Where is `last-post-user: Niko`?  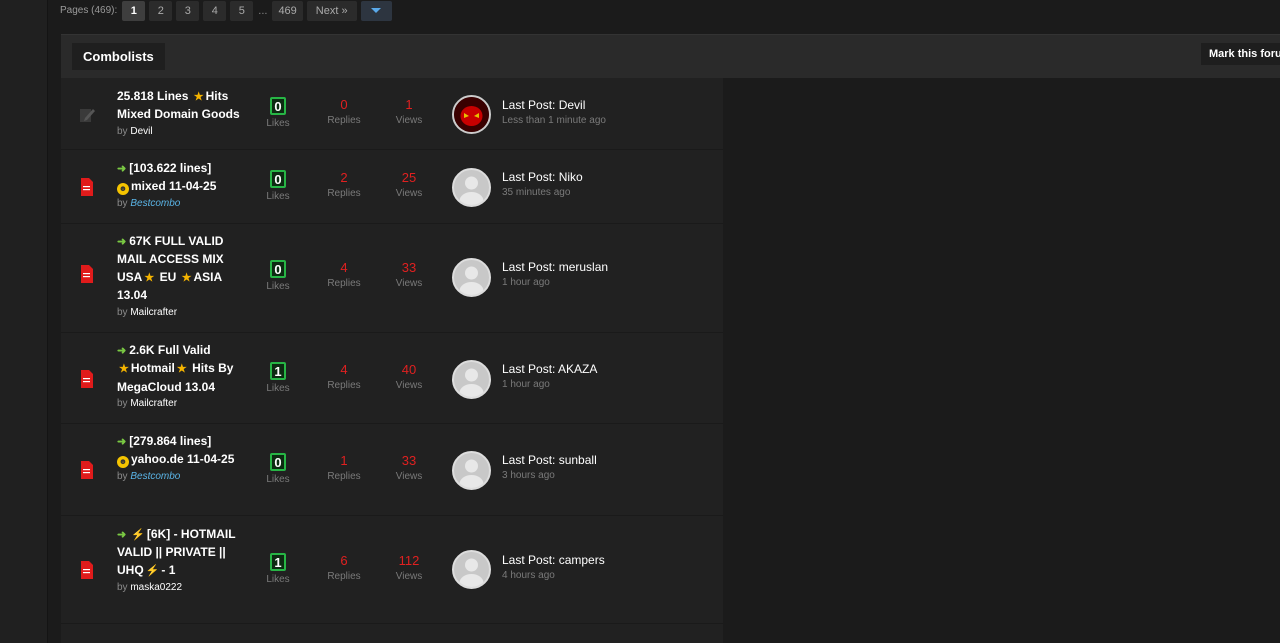
last-post-user: Niko is located at coordinates (571, 177).